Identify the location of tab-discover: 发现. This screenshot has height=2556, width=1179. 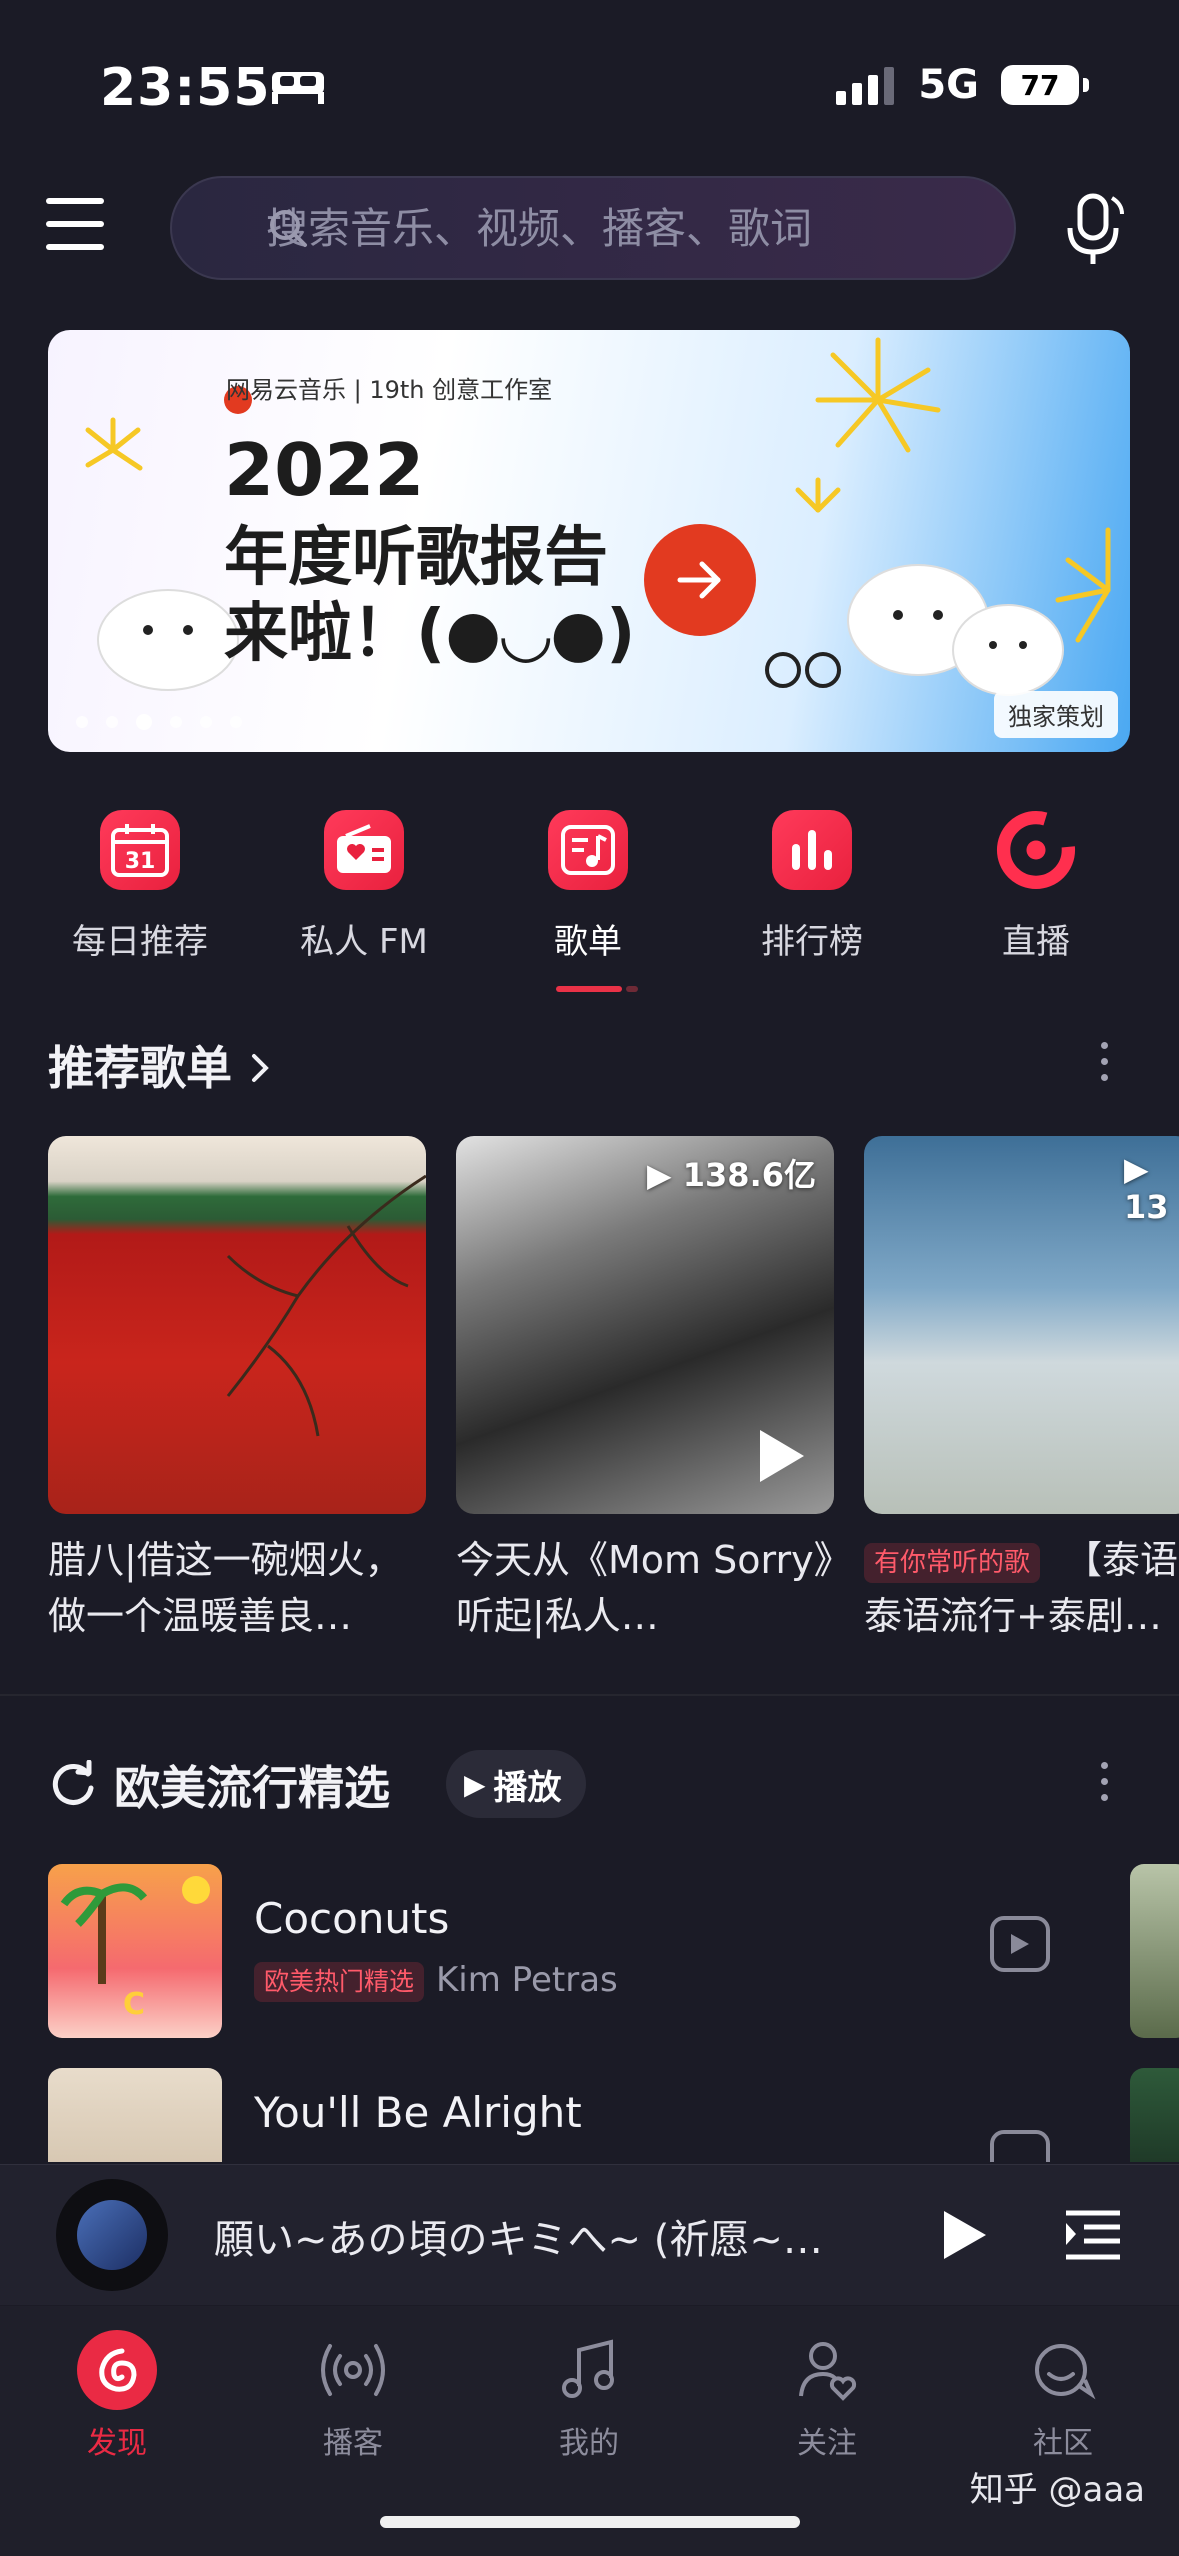
(117, 2396).